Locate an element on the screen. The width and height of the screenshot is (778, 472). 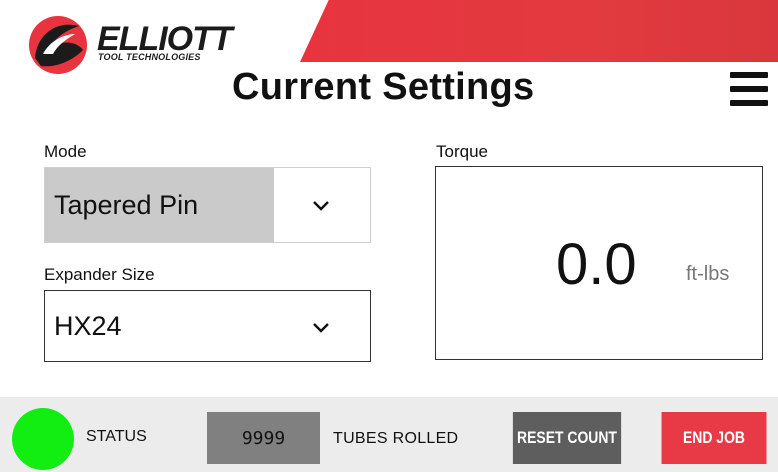
reset-count-button: RESET COUNT is located at coordinates (567, 438).